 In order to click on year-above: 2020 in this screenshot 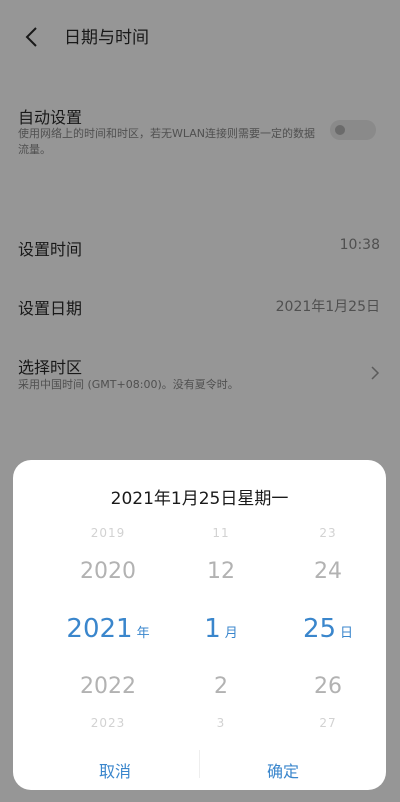, I will do `click(108, 571)`.